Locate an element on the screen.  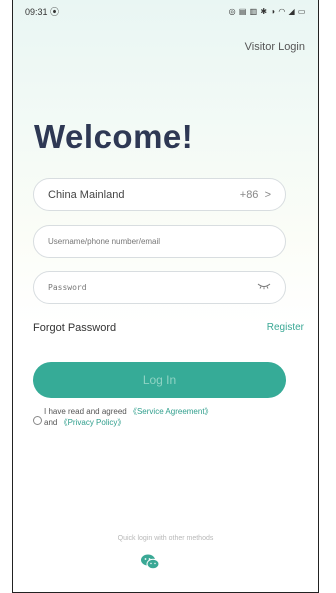
agreement-intro: I have read and agreed is located at coordinates (85, 411).